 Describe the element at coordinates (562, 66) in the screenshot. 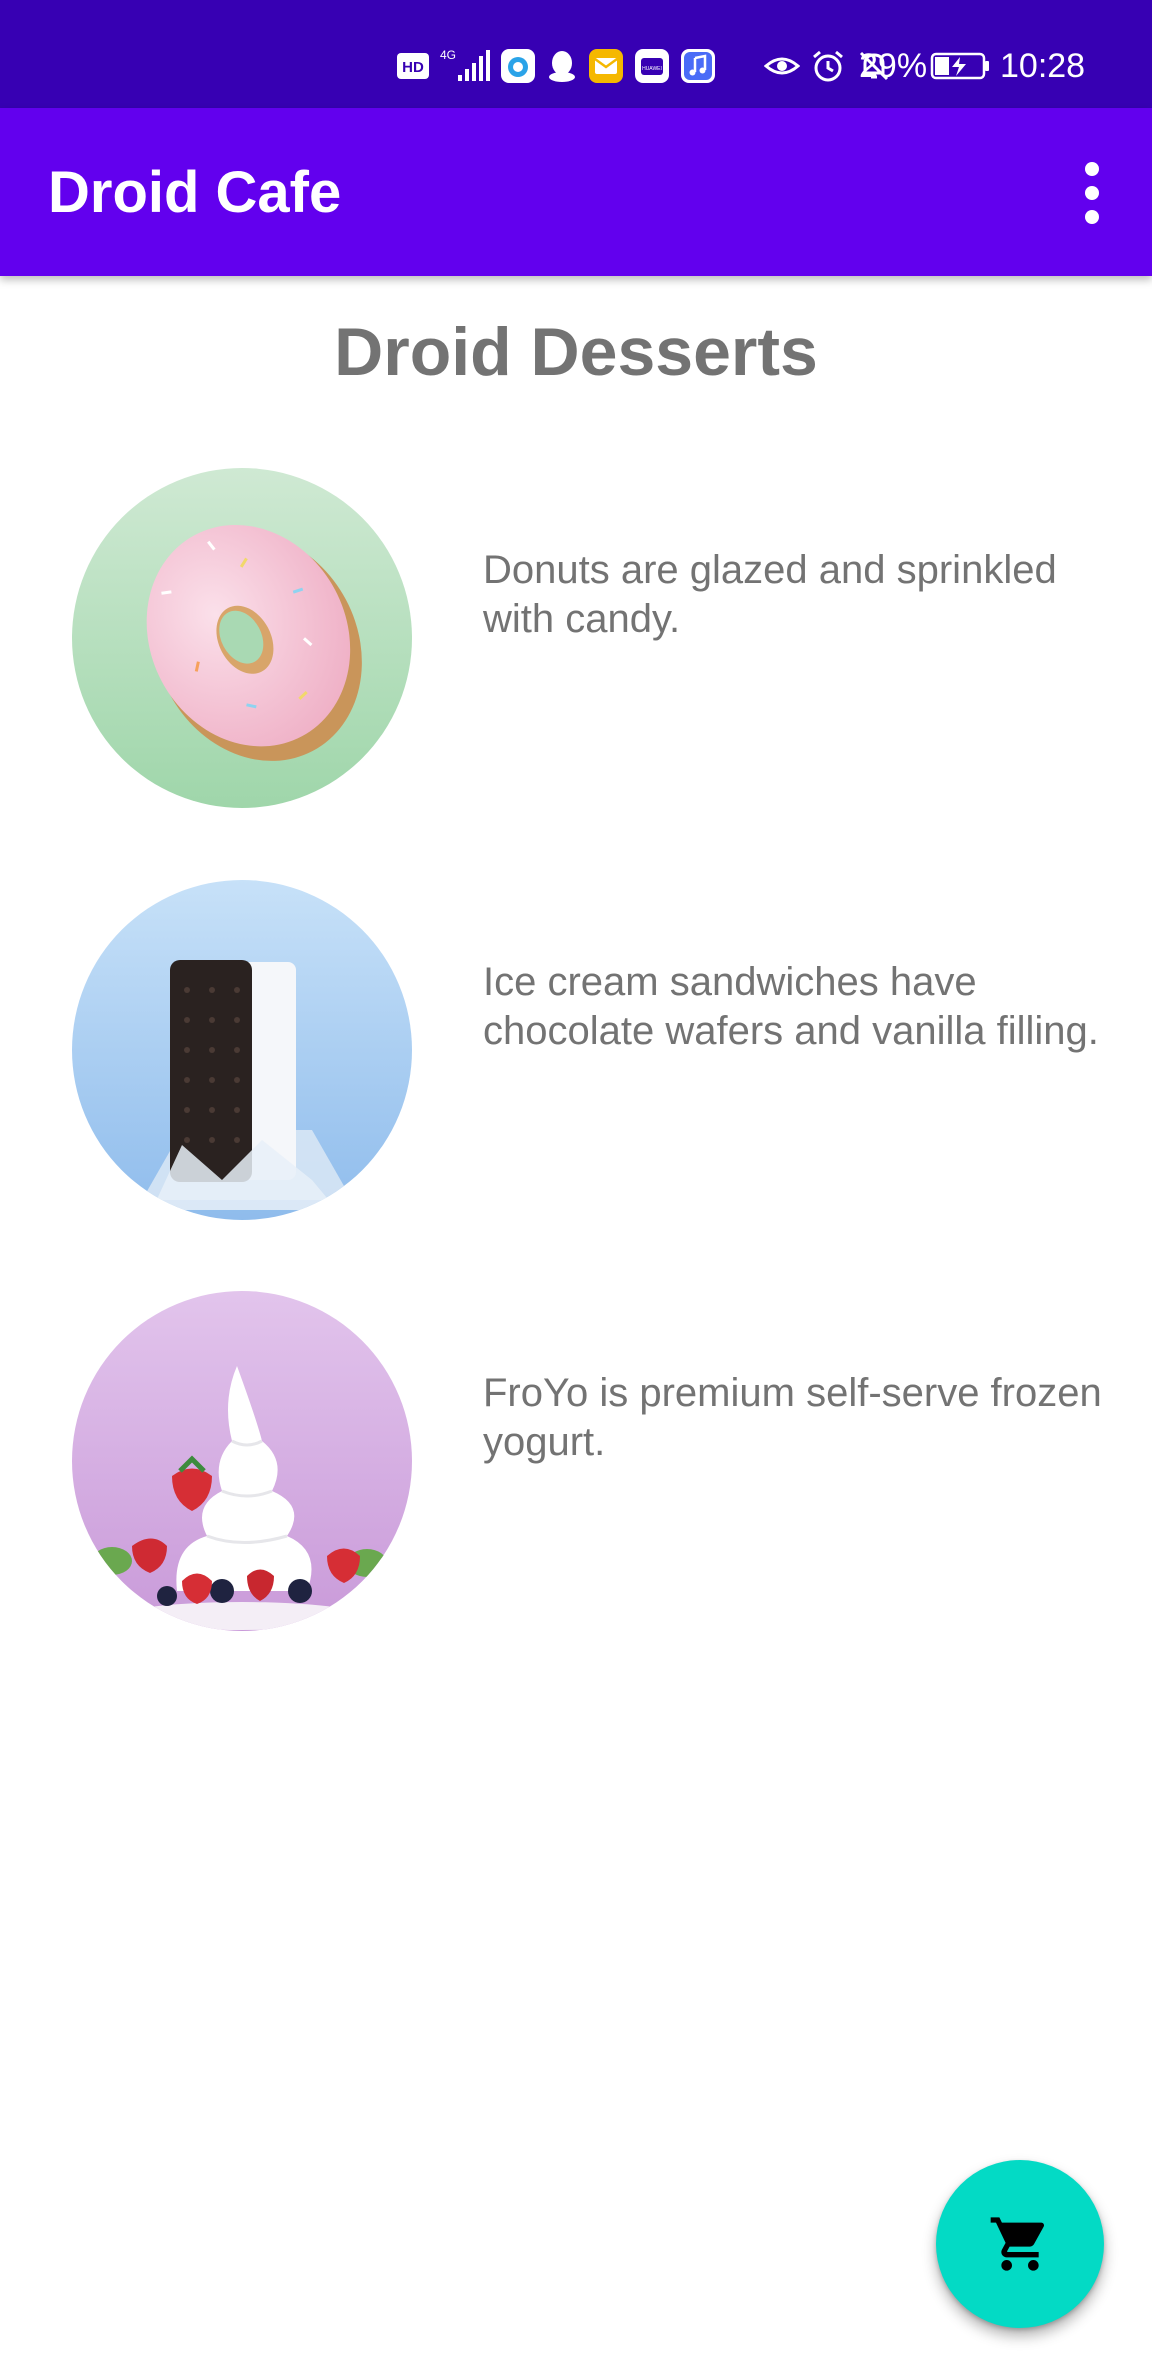

I see `qq-icon` at that location.